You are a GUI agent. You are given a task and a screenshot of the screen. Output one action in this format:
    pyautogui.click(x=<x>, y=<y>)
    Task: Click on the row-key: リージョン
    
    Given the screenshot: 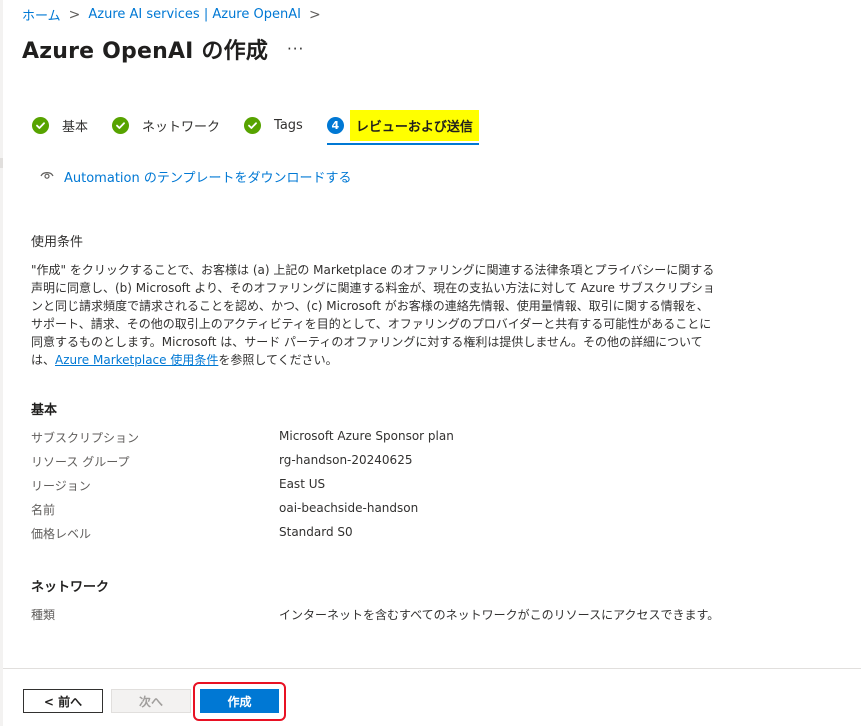 What is the action you would take?
    pyautogui.click(x=61, y=486)
    